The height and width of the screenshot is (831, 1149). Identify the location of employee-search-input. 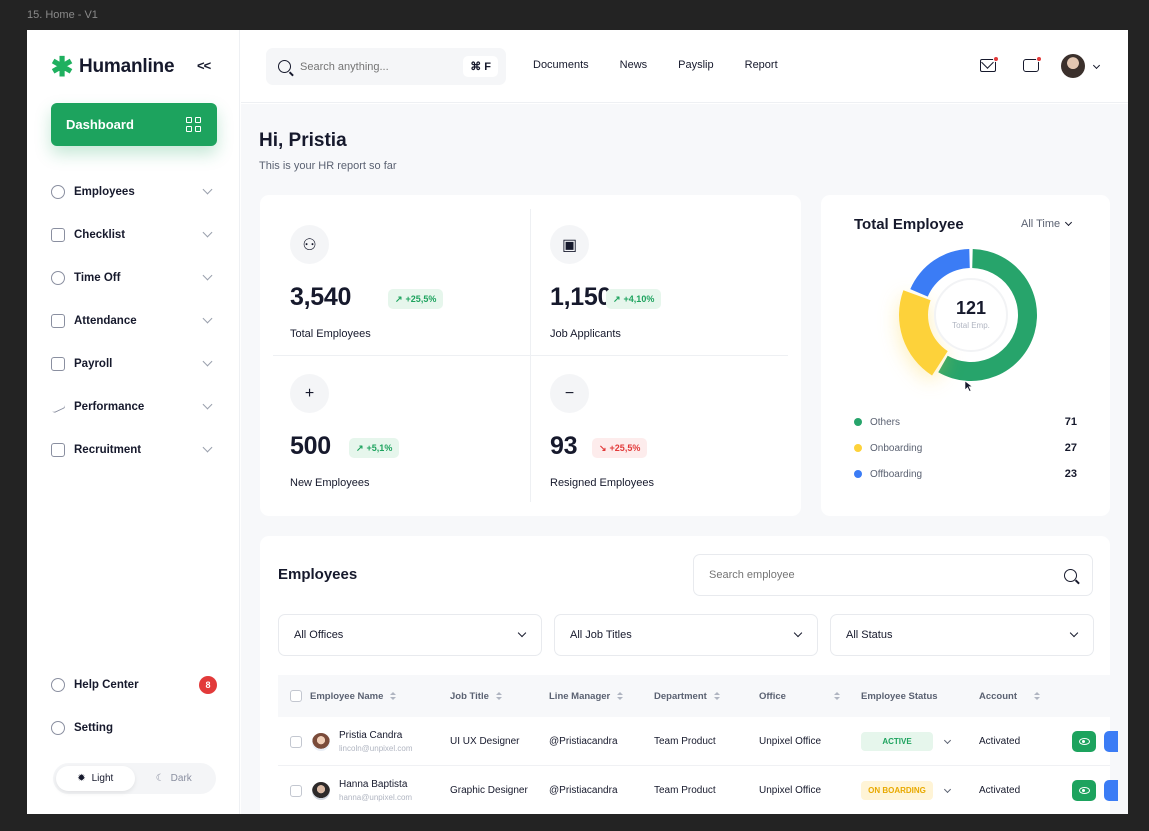
(886, 575).